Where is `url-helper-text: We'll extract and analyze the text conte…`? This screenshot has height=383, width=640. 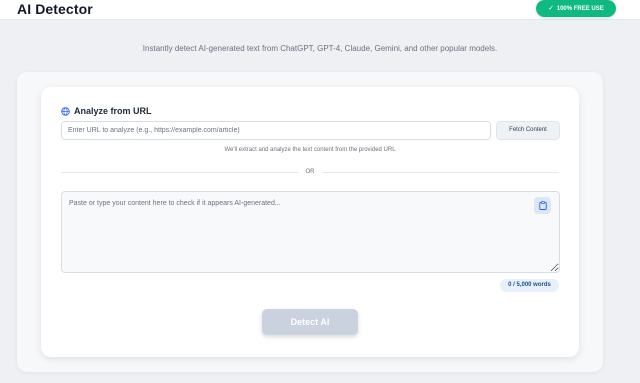 url-helper-text: We'll extract and analyze the text conte… is located at coordinates (310, 150).